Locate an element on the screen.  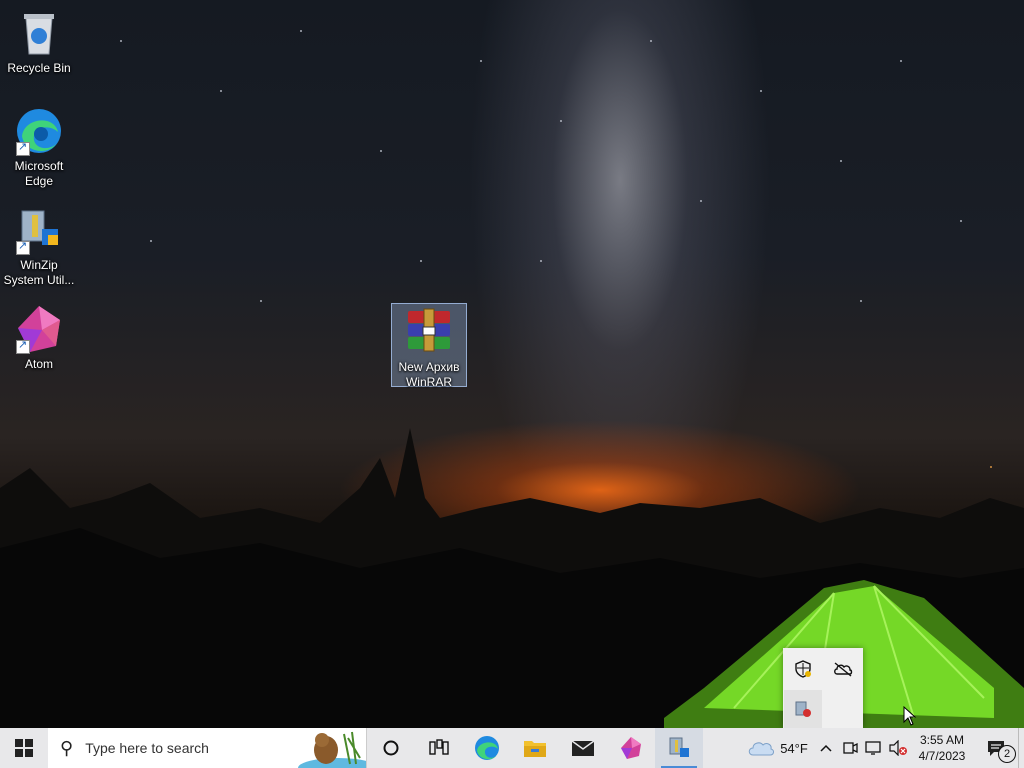
search-icon: ⚲ is located at coordinates (67, 747).